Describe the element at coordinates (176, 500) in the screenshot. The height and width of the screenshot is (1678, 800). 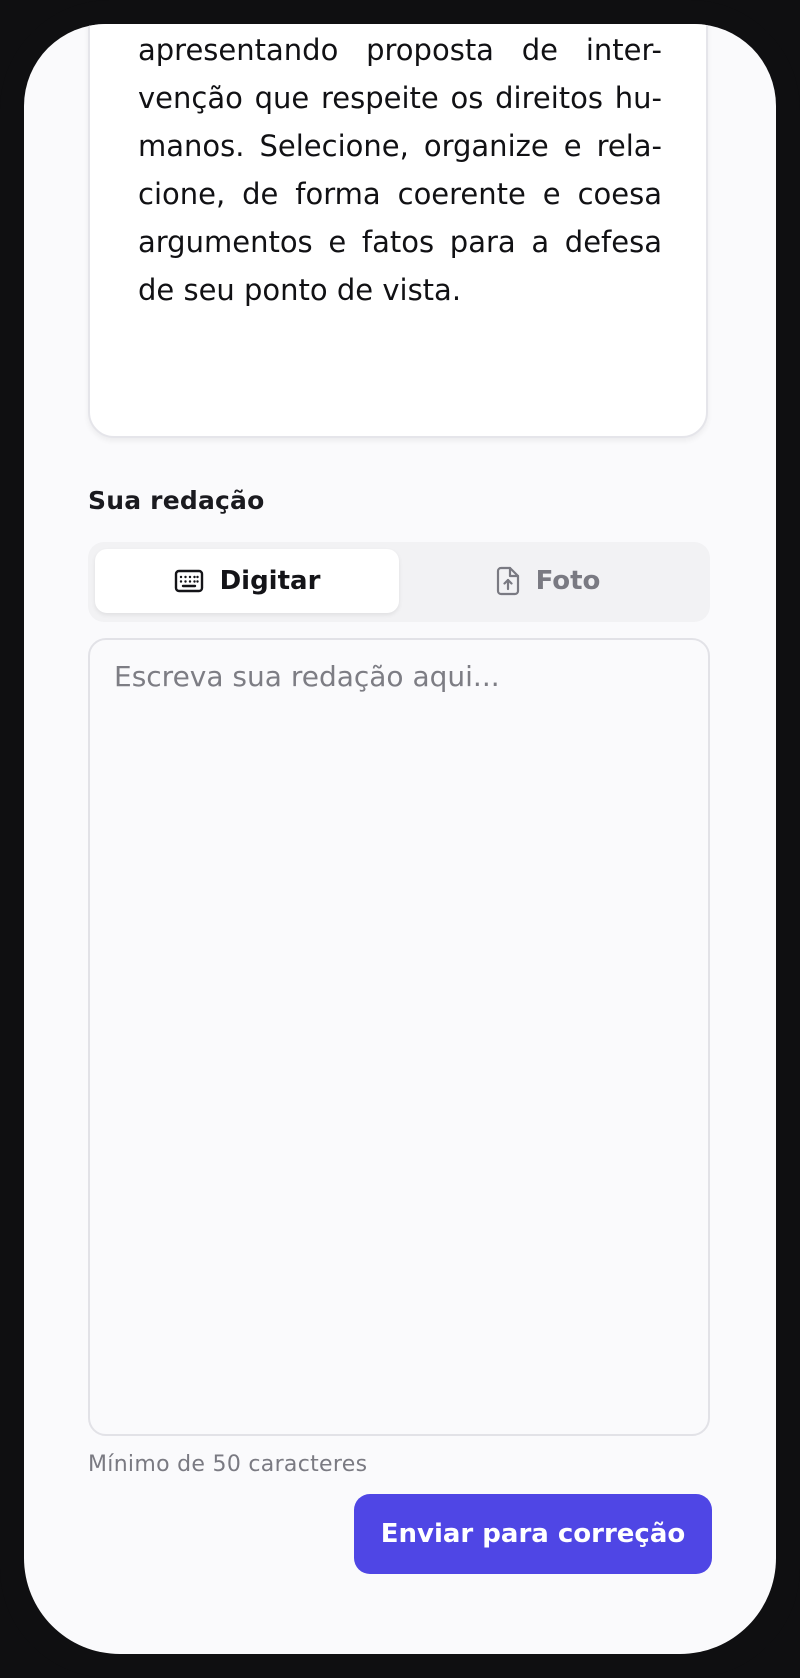
I see `essay-section-label: Sua redação` at that location.